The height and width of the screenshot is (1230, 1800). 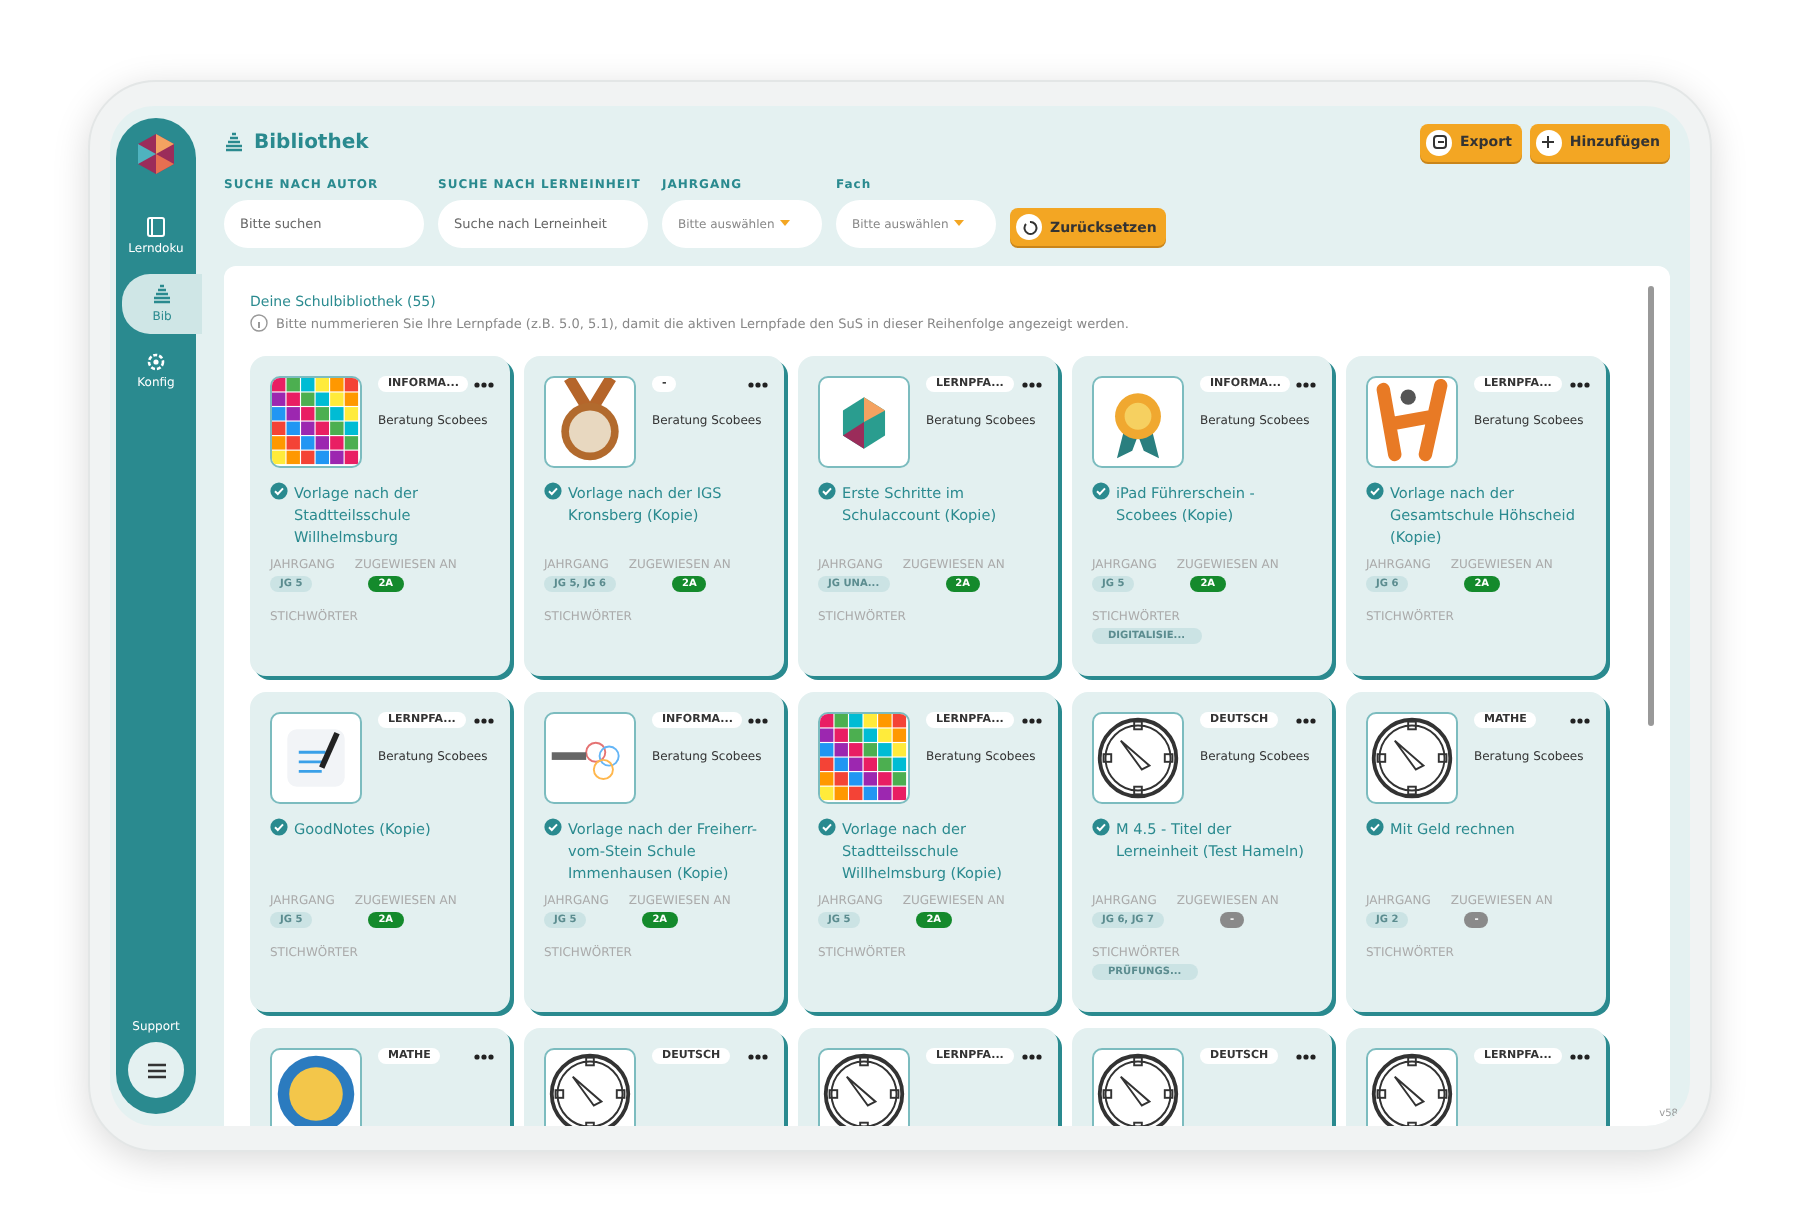 I want to click on info-icon, so click(x=259, y=323).